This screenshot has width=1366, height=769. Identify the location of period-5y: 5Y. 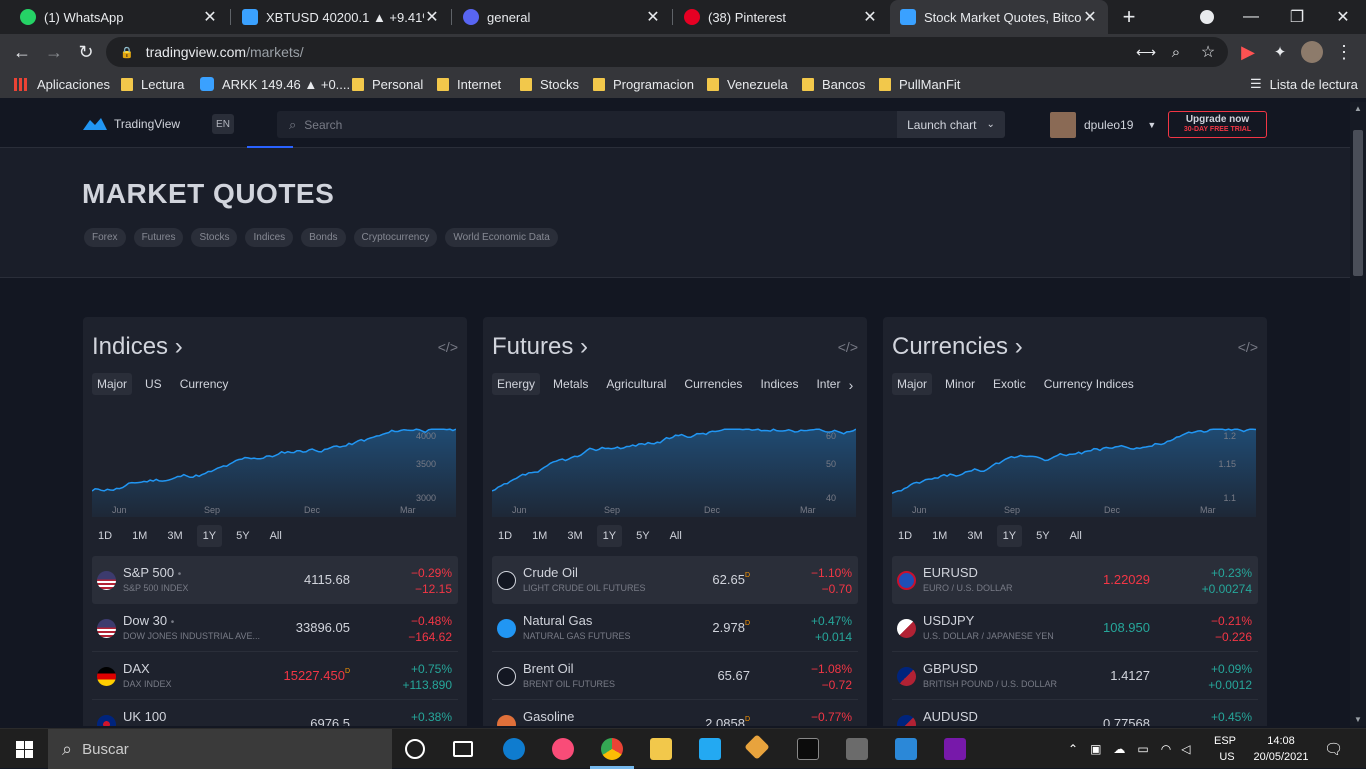
(242, 536).